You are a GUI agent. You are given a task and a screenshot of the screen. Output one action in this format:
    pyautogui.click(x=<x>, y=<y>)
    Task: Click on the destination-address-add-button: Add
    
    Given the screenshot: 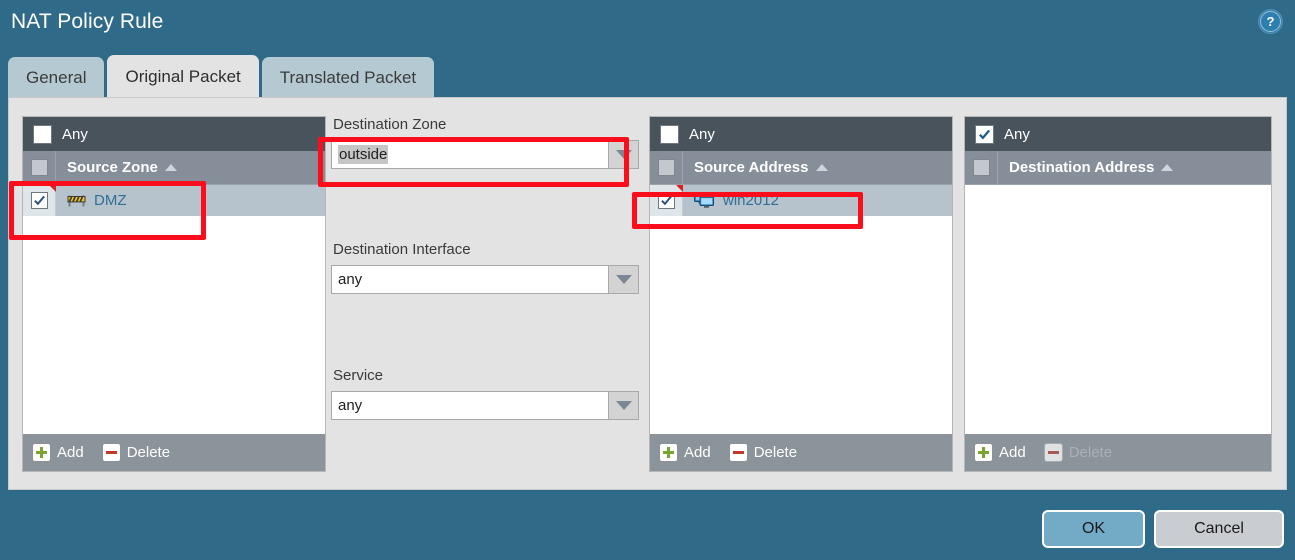 What is the action you would take?
    pyautogui.click(x=1000, y=452)
    